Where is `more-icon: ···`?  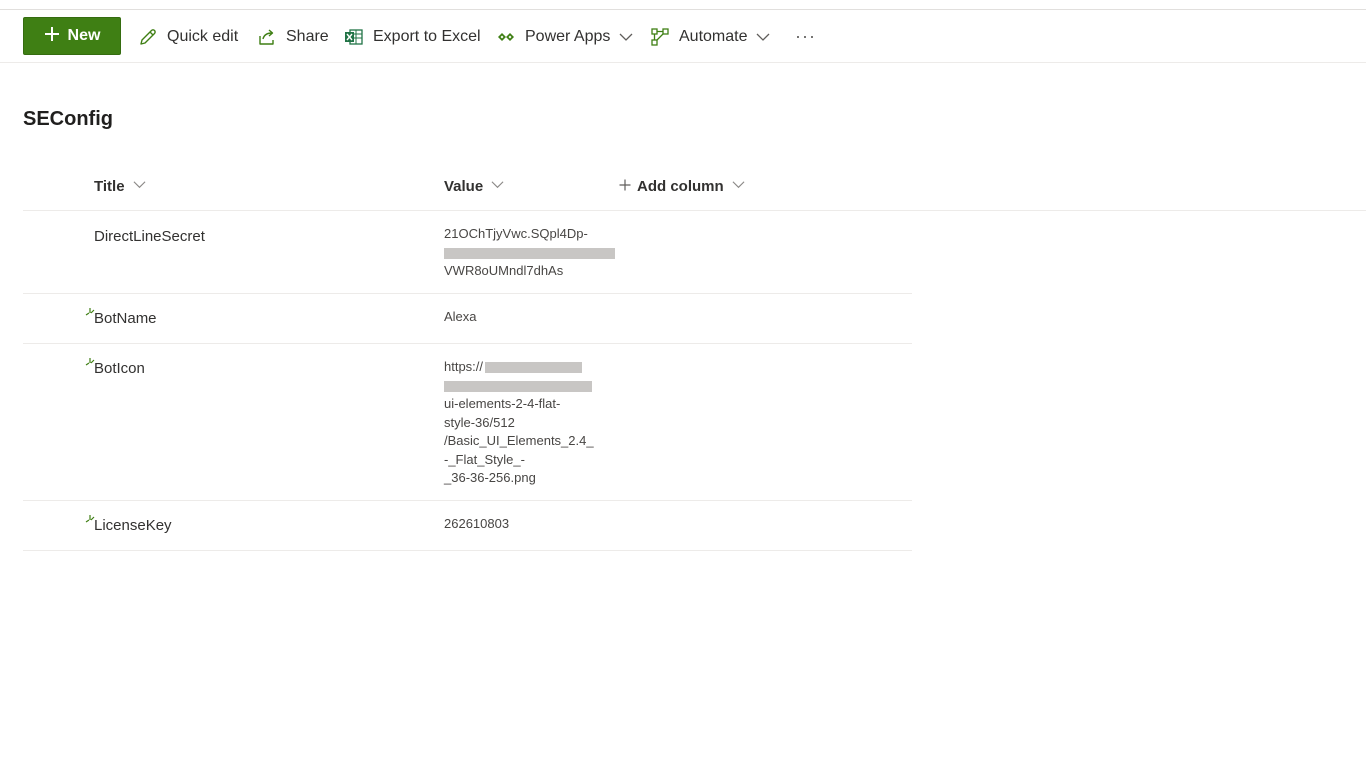
more-icon: ··· is located at coordinates (805, 36).